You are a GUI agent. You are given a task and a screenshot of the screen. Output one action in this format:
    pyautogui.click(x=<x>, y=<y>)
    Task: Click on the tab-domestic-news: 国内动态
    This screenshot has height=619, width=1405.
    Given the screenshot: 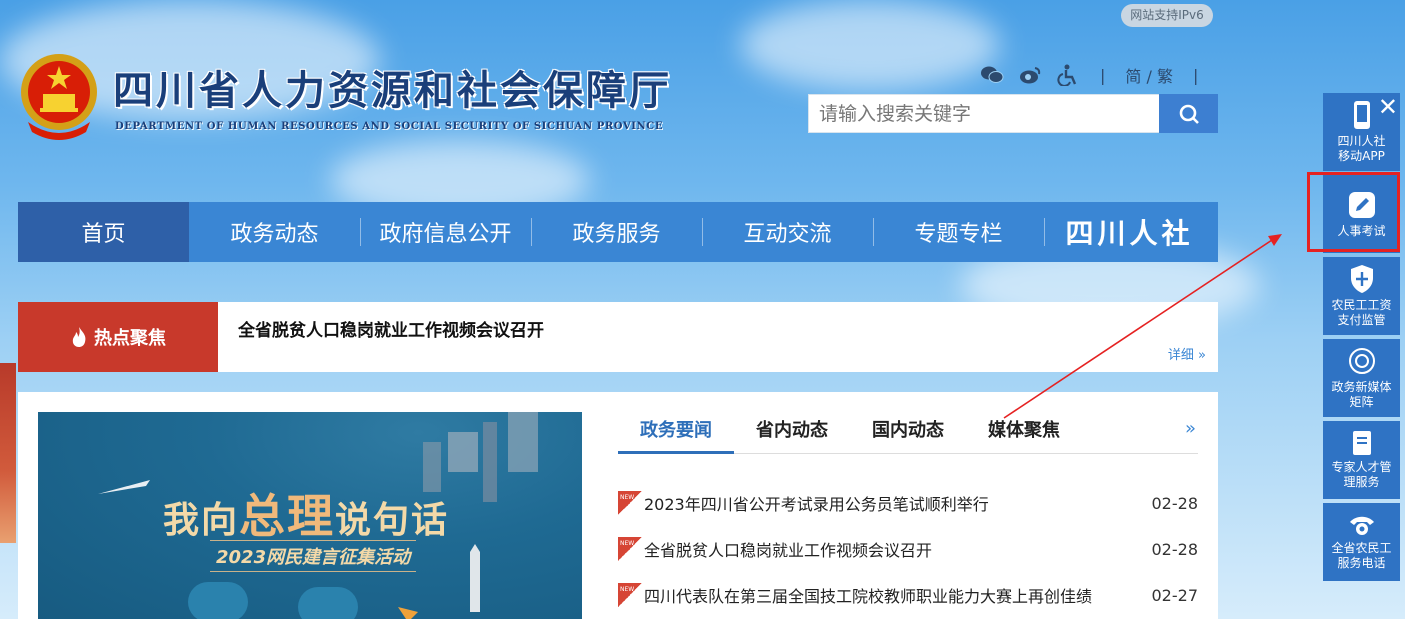 What is the action you would take?
    pyautogui.click(x=908, y=436)
    